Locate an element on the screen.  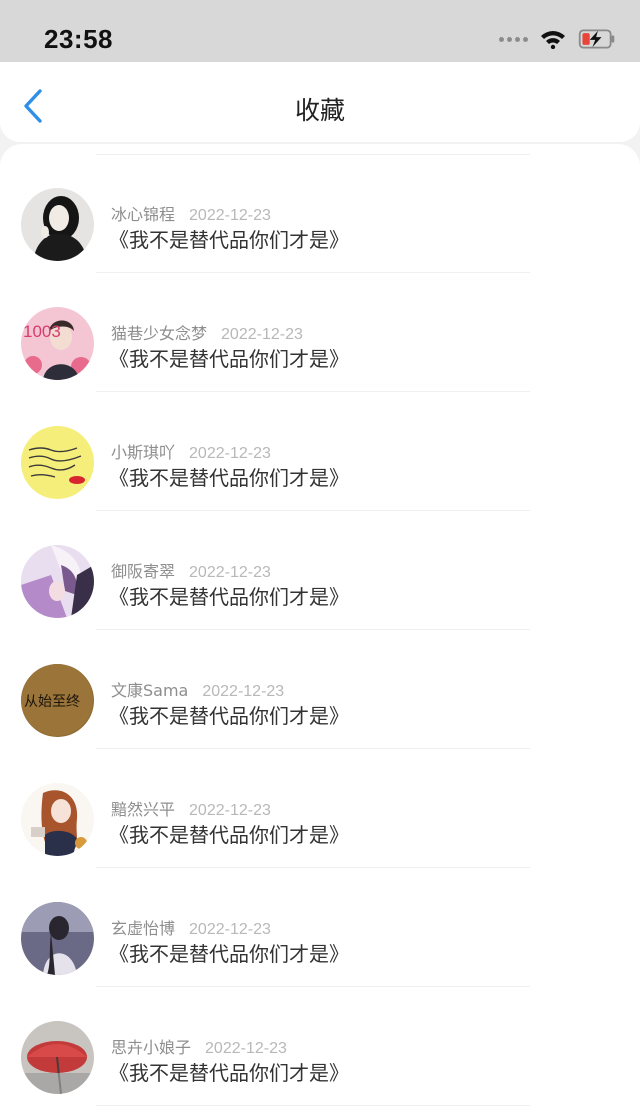
username: 御阪寄翠 is located at coordinates (143, 571).